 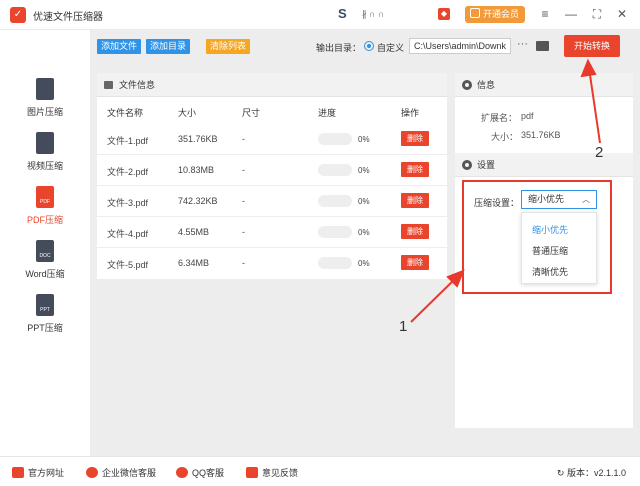 I want to click on app-logo-icon: ✓, so click(x=18, y=15).